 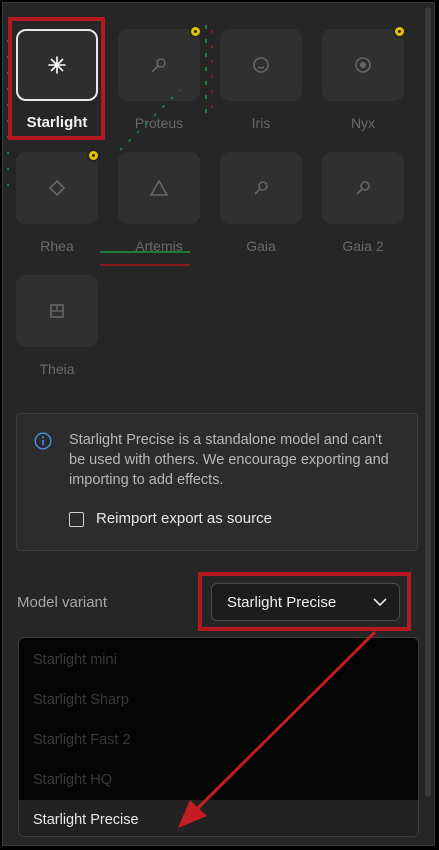 I want to click on model-tile-proteus, so click(x=159, y=65).